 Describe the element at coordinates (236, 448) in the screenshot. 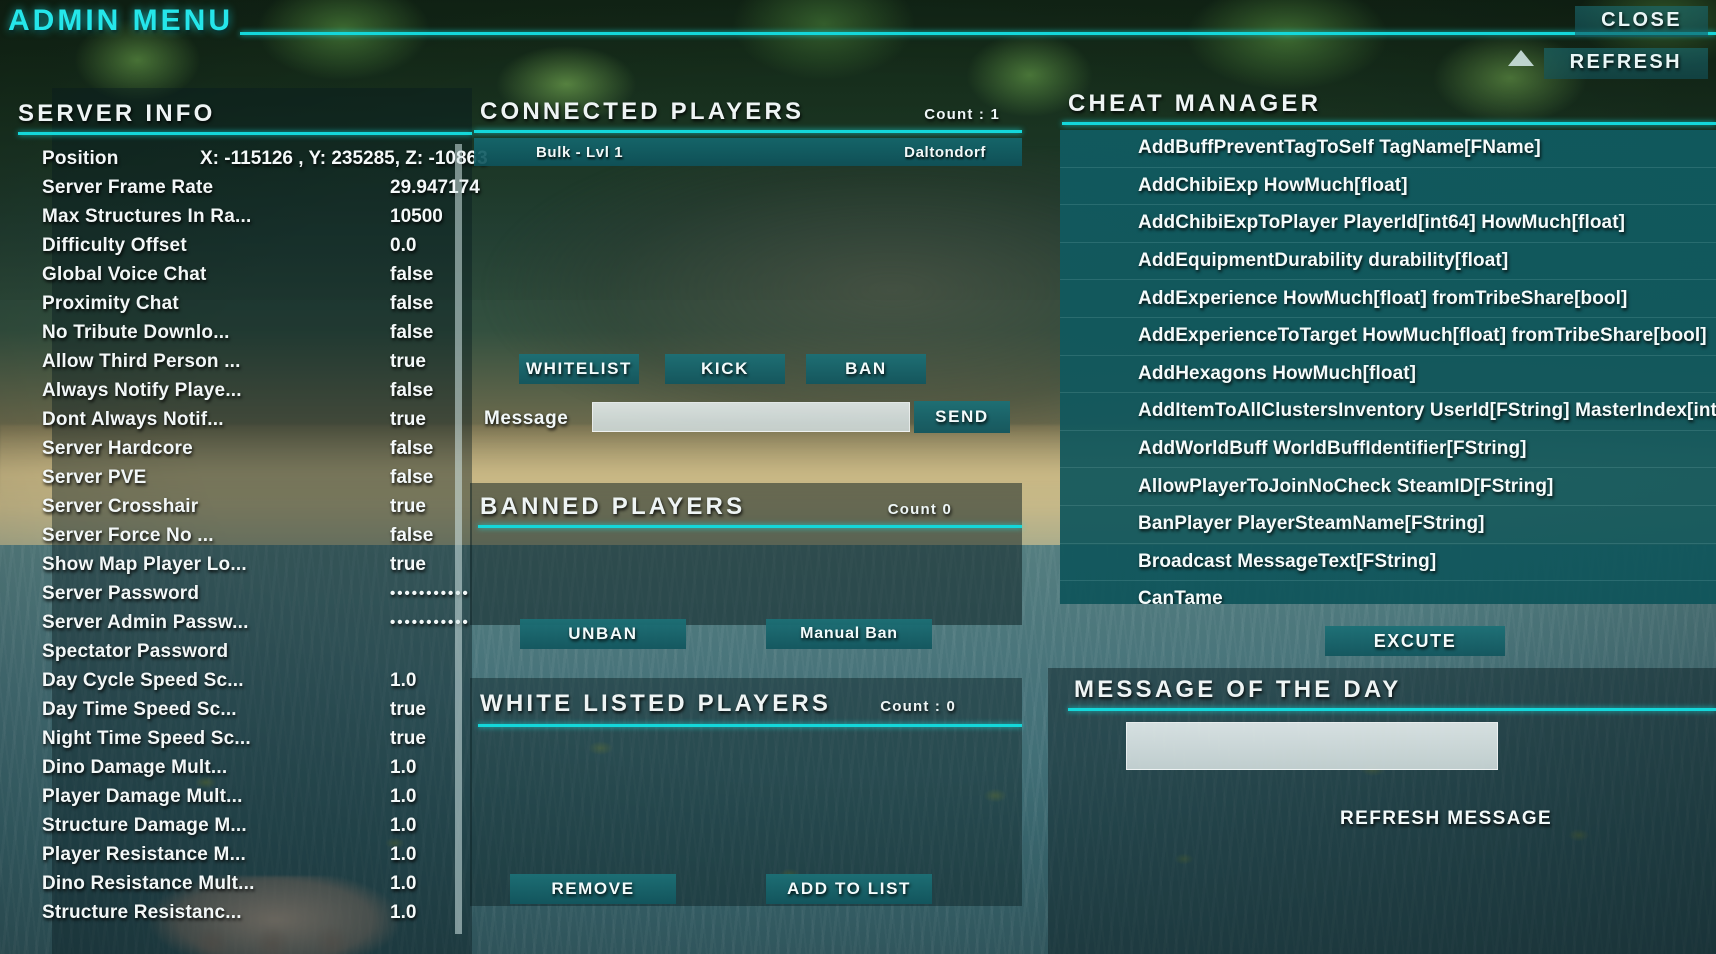

I see `server-info-row: Server Hardcore false` at that location.